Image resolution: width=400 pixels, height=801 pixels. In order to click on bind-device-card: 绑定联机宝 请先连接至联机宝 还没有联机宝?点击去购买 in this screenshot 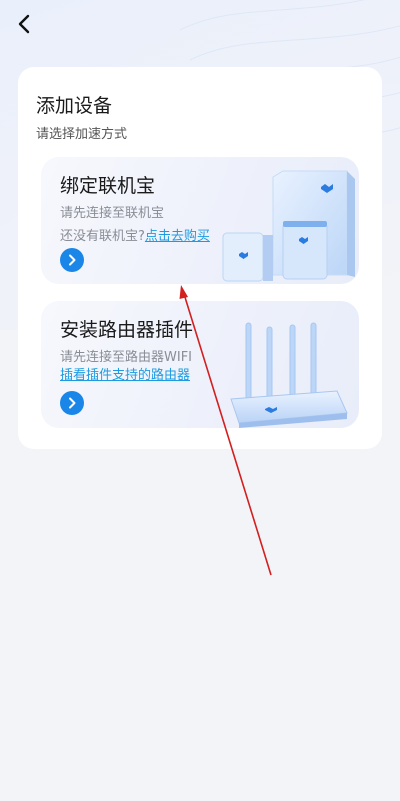, I will do `click(200, 220)`.